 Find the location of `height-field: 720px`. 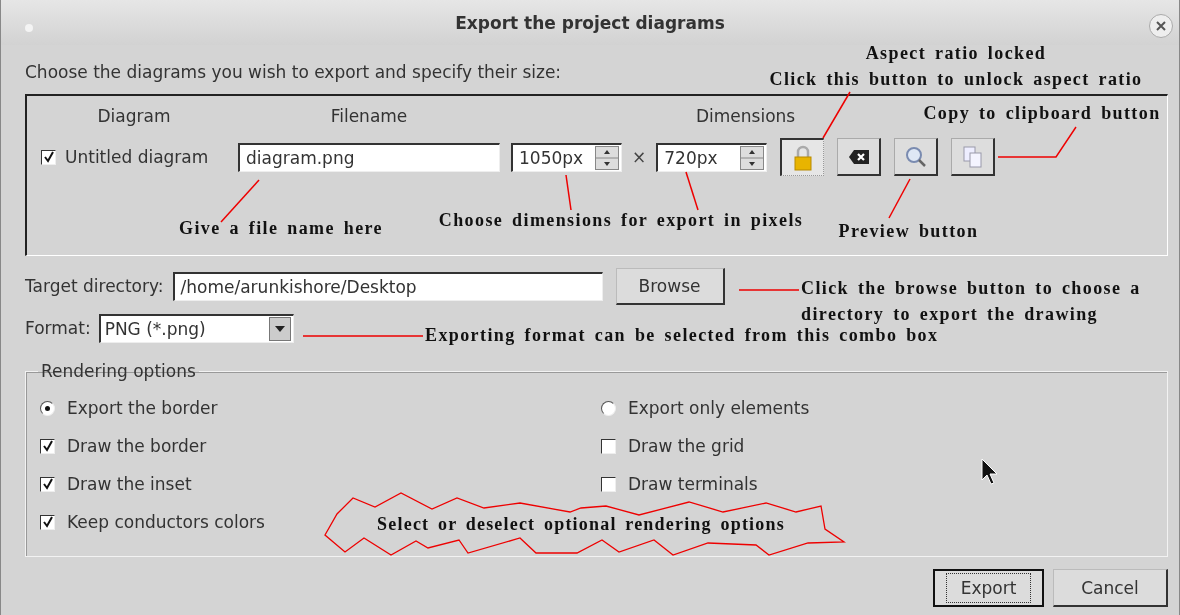

height-field: 720px is located at coordinates (712, 157).